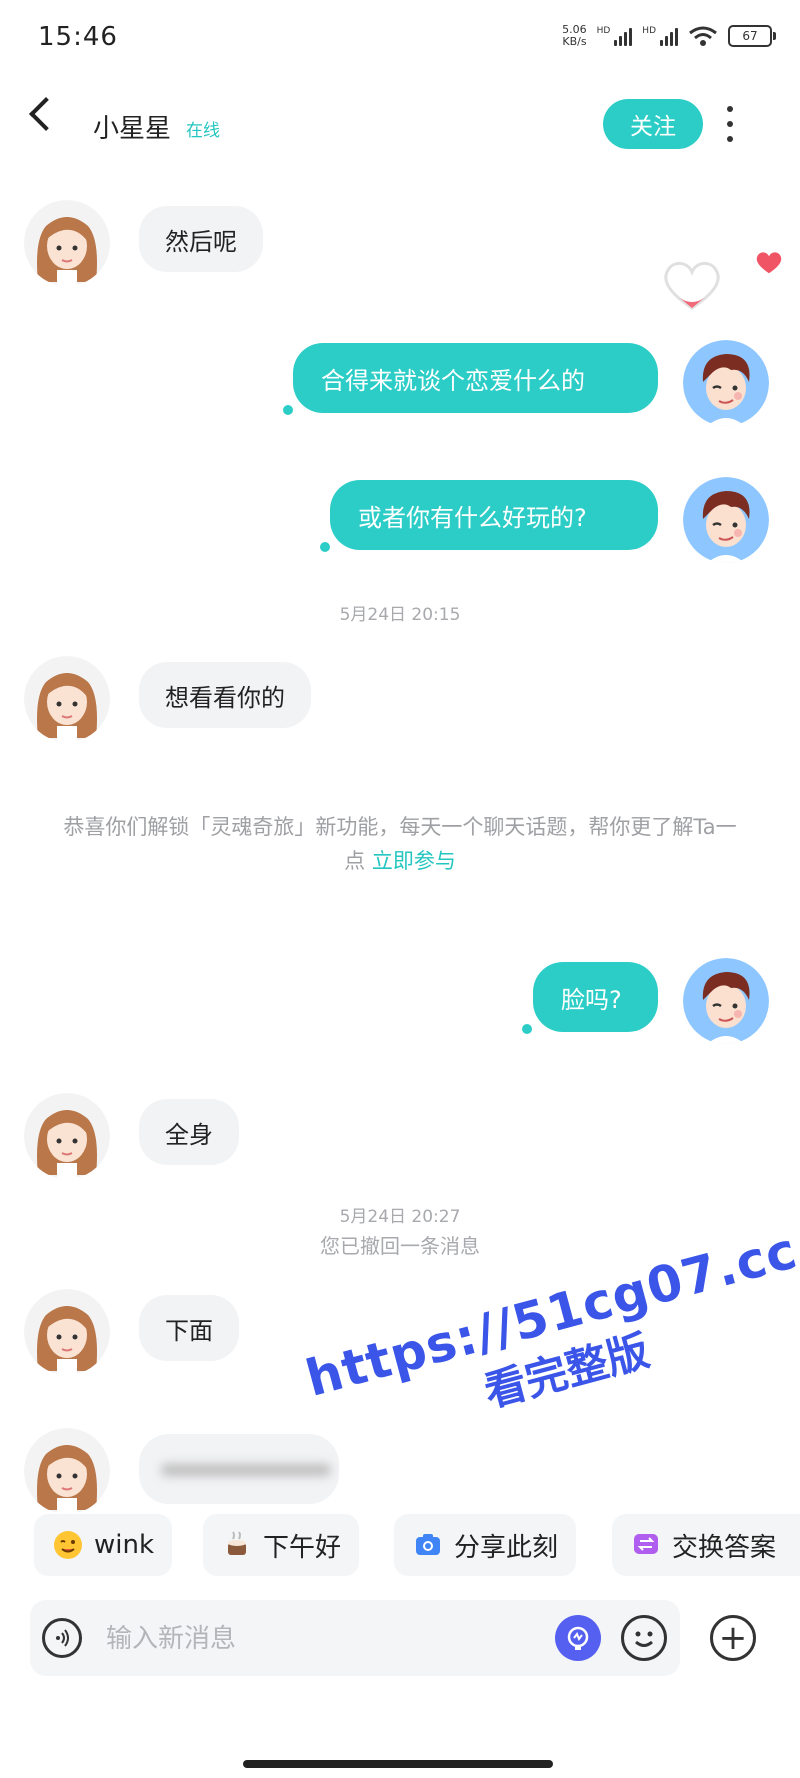  What do you see at coordinates (574, 35) in the screenshot?
I see `net-speed: 5.06 KB/s` at bounding box center [574, 35].